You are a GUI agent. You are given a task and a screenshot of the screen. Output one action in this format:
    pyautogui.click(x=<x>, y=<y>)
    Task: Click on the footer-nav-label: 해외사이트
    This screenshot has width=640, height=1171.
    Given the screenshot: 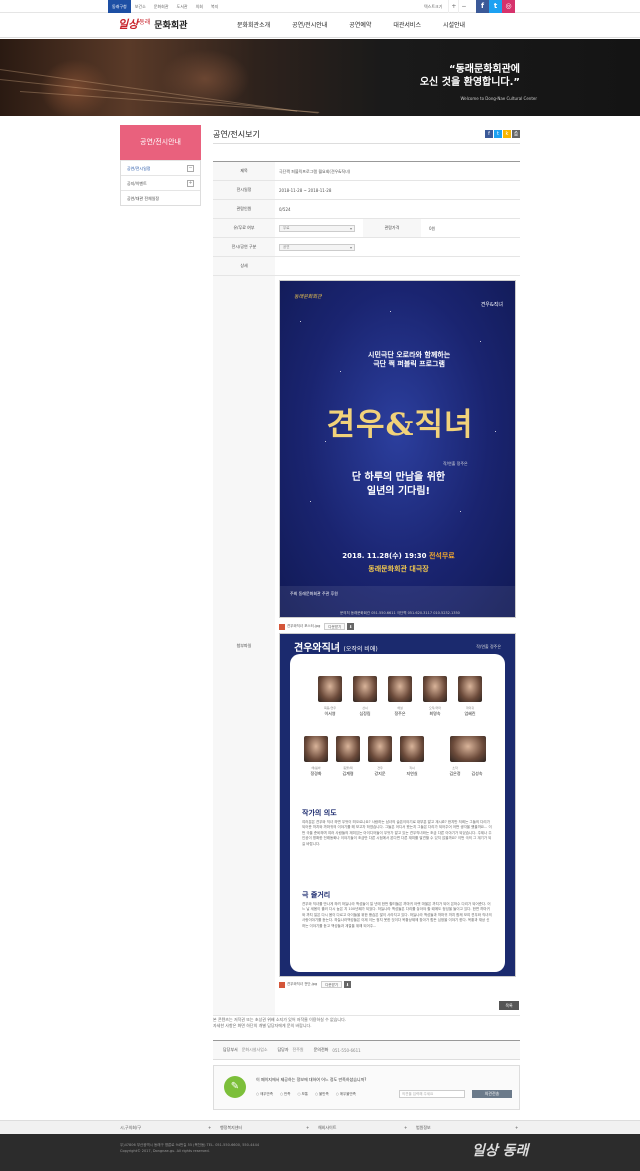 What is the action you would take?
    pyautogui.click(x=327, y=1127)
    